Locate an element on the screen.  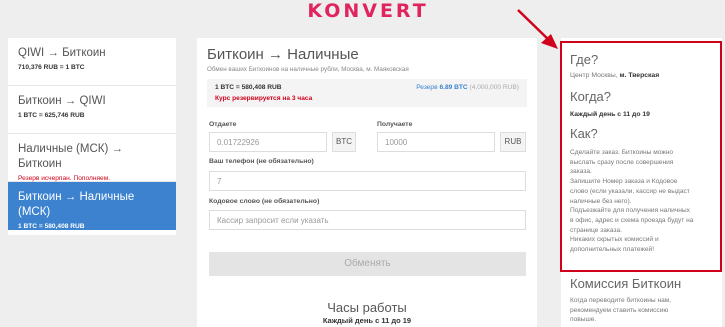
reserve-info: Резерв 6.89 BTC (4,000,000 RUB) is located at coordinates (467, 87).